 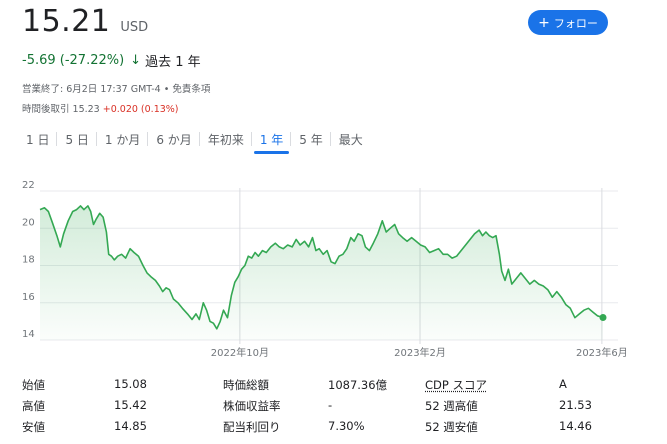 What do you see at coordinates (602, 352) in the screenshot?
I see `x-tick-label: 2023年6月` at bounding box center [602, 352].